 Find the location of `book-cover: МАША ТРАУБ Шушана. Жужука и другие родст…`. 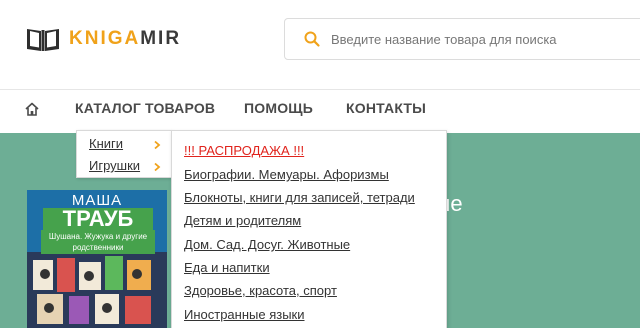

book-cover: МАША ТРАУБ Шушана. Жужука и другие родст… is located at coordinates (97, 259).